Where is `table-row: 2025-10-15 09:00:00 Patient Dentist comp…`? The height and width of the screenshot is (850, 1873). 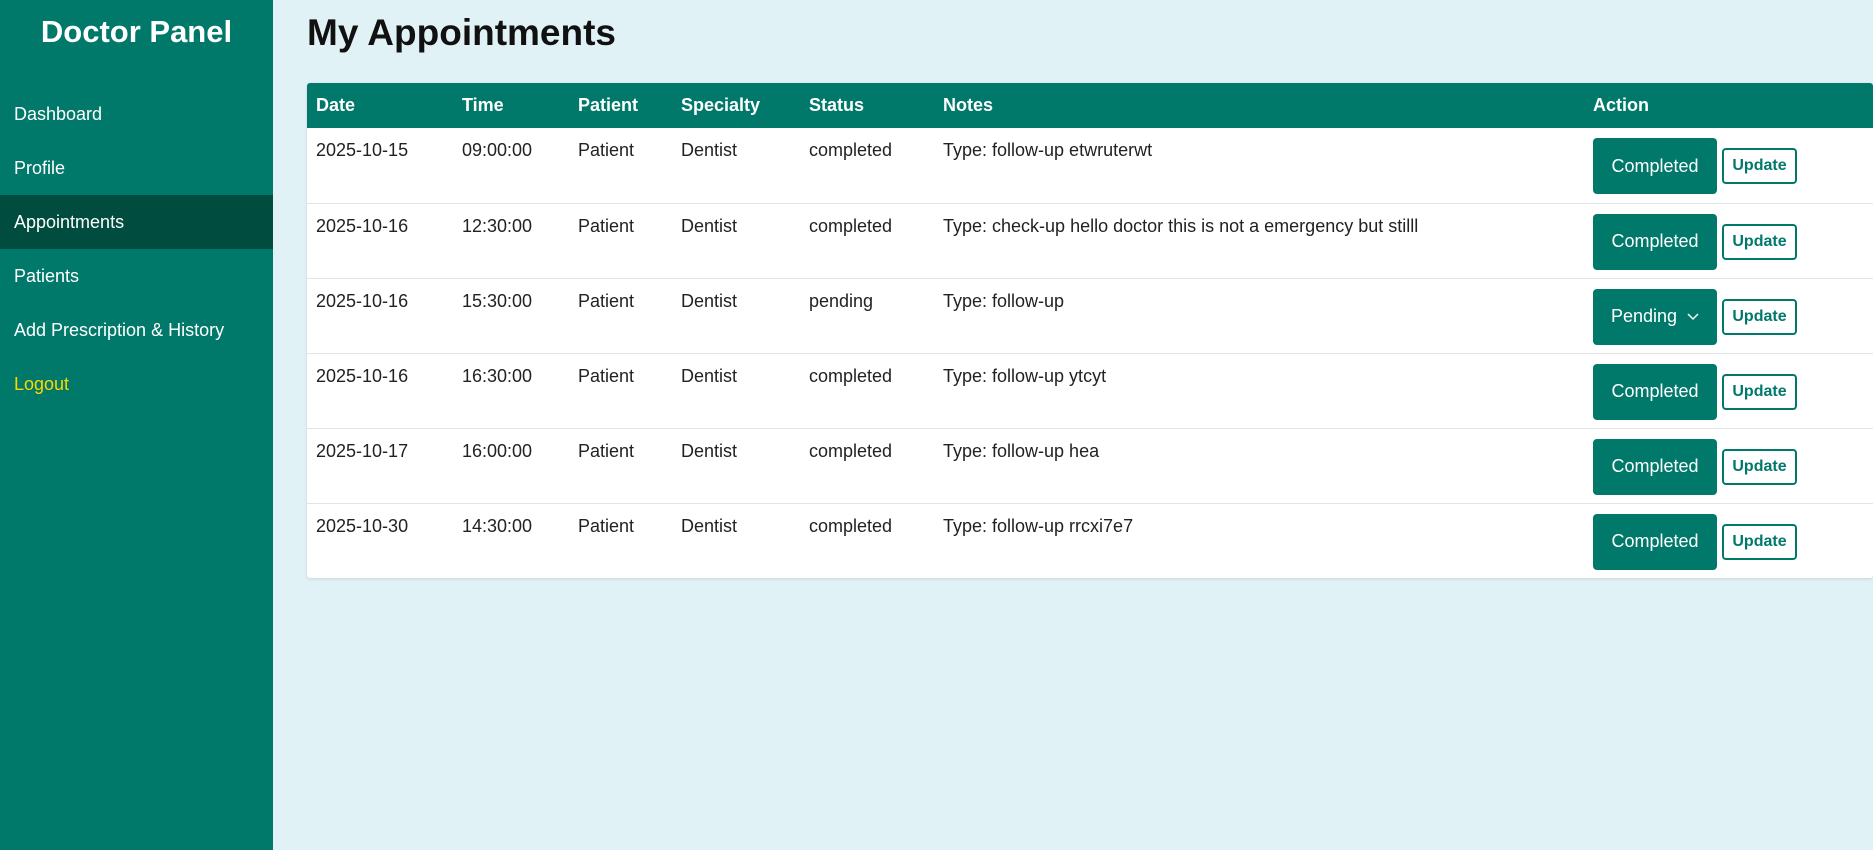 table-row: 2025-10-15 09:00:00 Patient Dentist comp… is located at coordinates (1090, 165).